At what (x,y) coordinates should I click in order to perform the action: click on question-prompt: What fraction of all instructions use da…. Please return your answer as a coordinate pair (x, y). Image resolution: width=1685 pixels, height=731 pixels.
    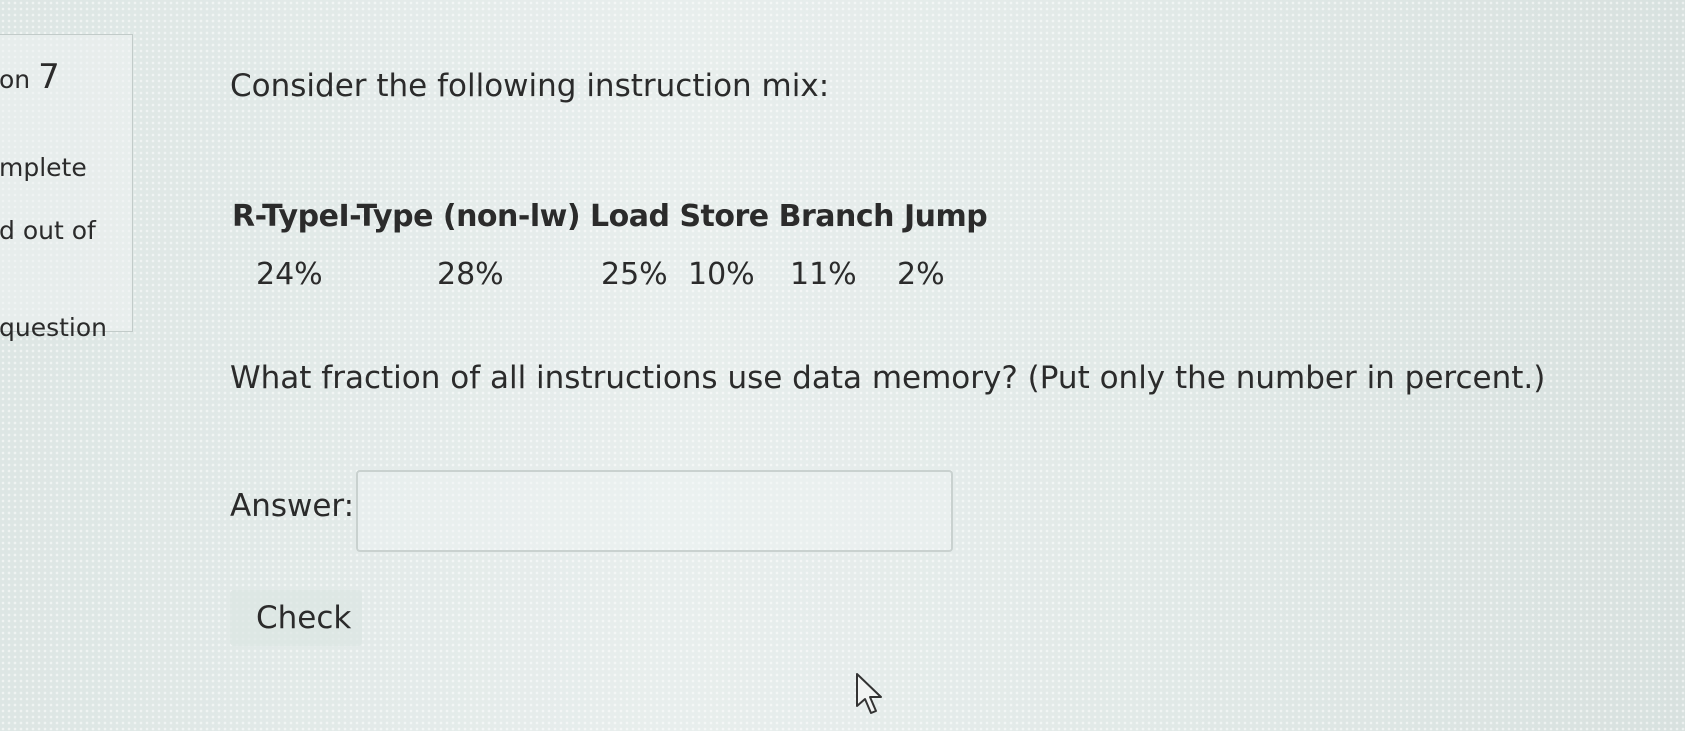
    Looking at the image, I should click on (888, 378).